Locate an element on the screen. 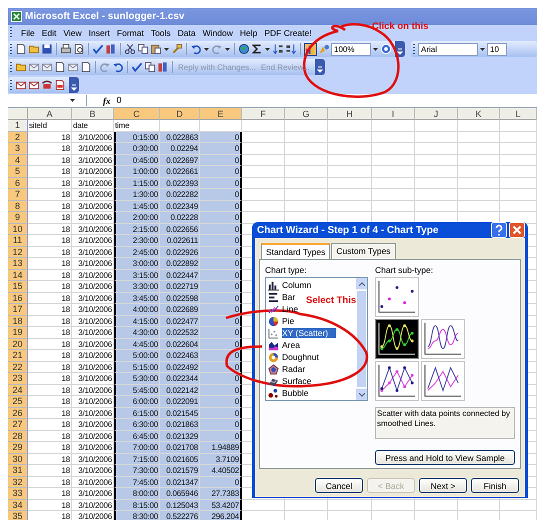 This screenshot has width=537, height=520. menu-item: File is located at coordinates (28, 33).